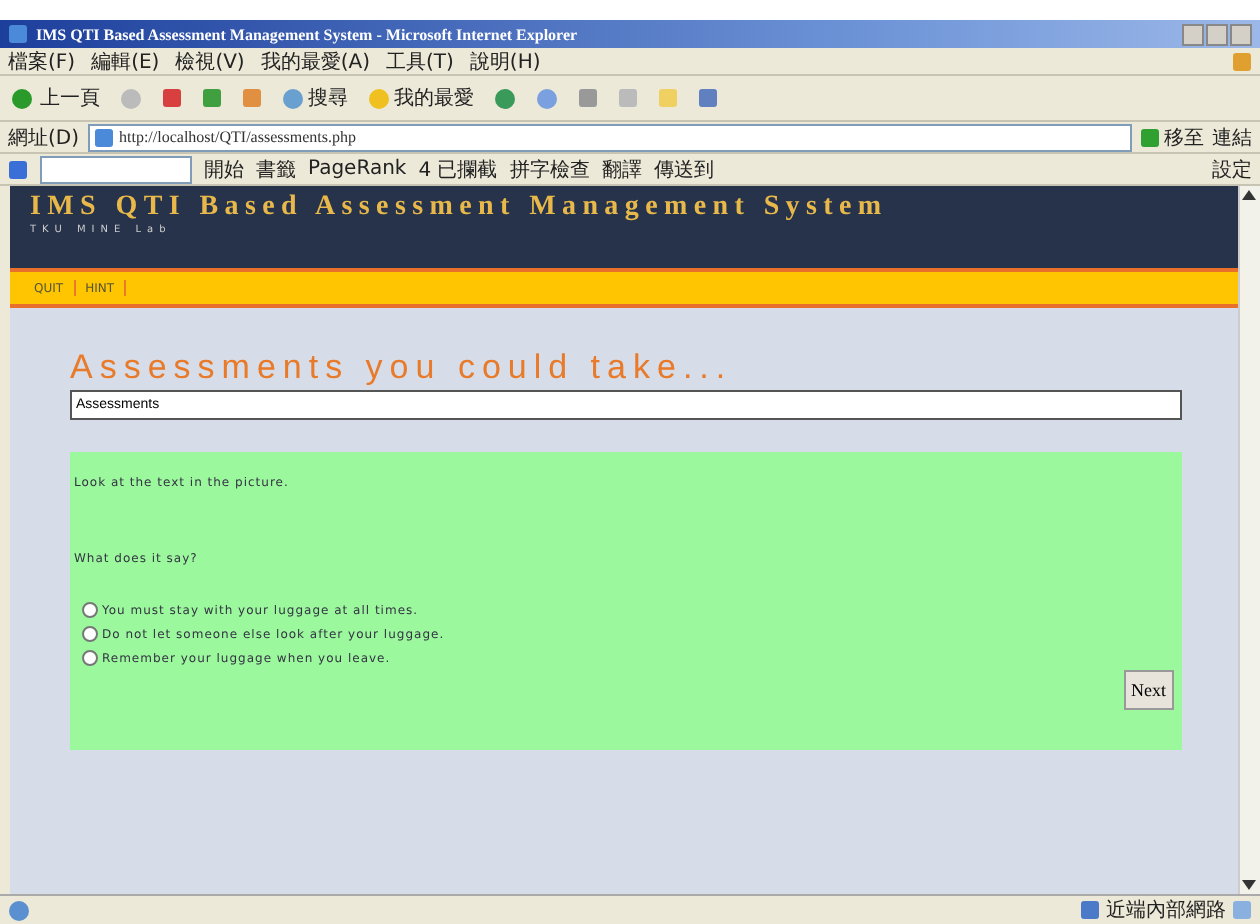  Describe the element at coordinates (315, 61) in the screenshot. I see `menu-item: 我的最愛(A)` at that location.